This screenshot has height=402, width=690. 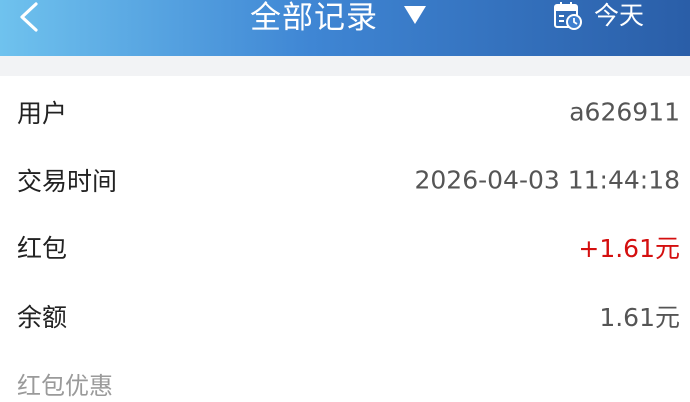 What do you see at coordinates (42, 317) in the screenshot?
I see `balance-label: 余额` at bounding box center [42, 317].